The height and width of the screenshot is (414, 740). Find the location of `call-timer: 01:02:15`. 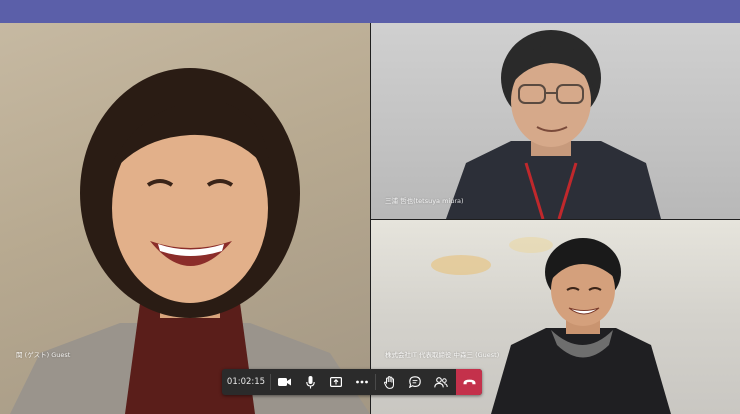

call-timer: 01:02:15 is located at coordinates (246, 382).